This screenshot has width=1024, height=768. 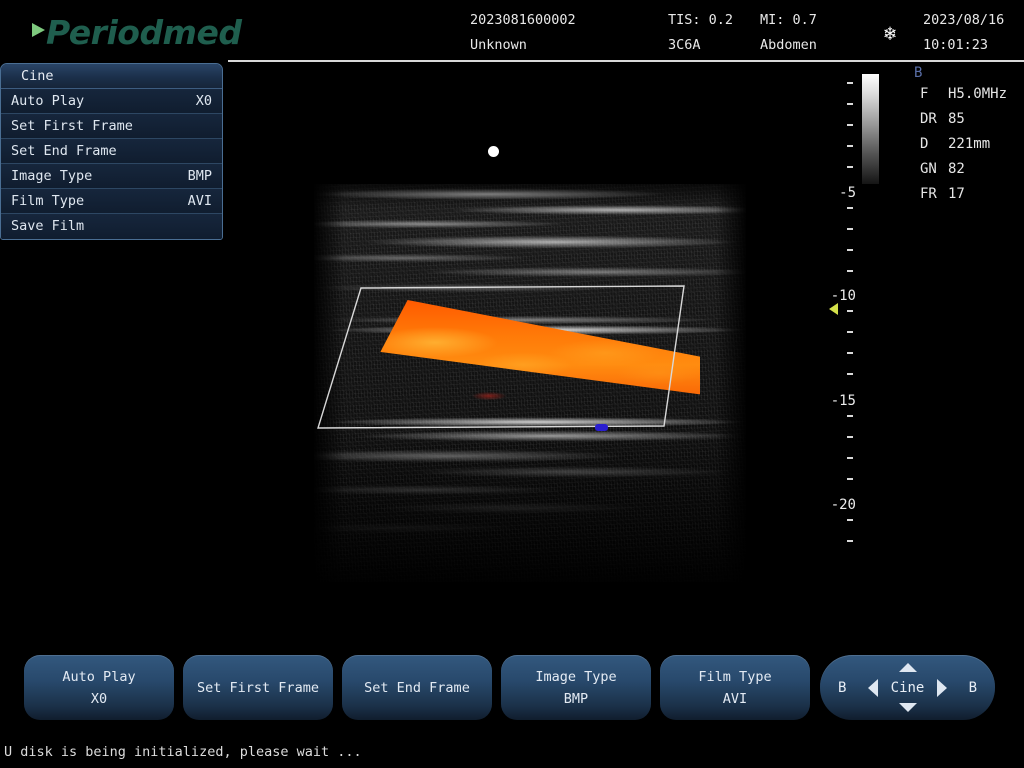 I want to click on param-key-d: D, so click(x=924, y=144).